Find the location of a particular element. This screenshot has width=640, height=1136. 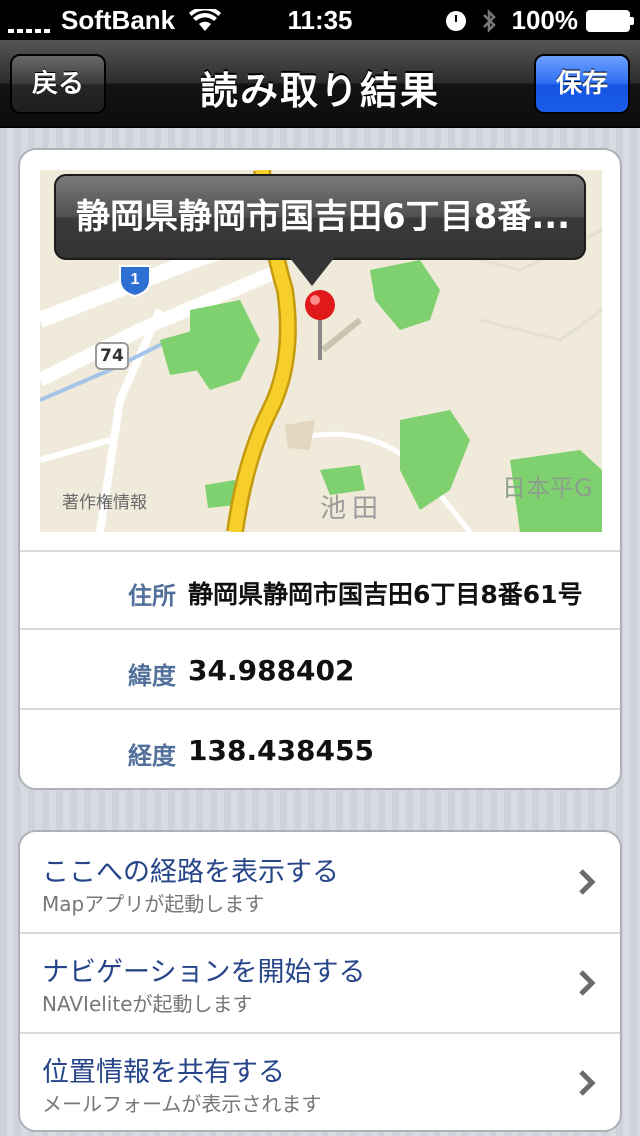

battery-percent: 100% is located at coordinates (545, 20).